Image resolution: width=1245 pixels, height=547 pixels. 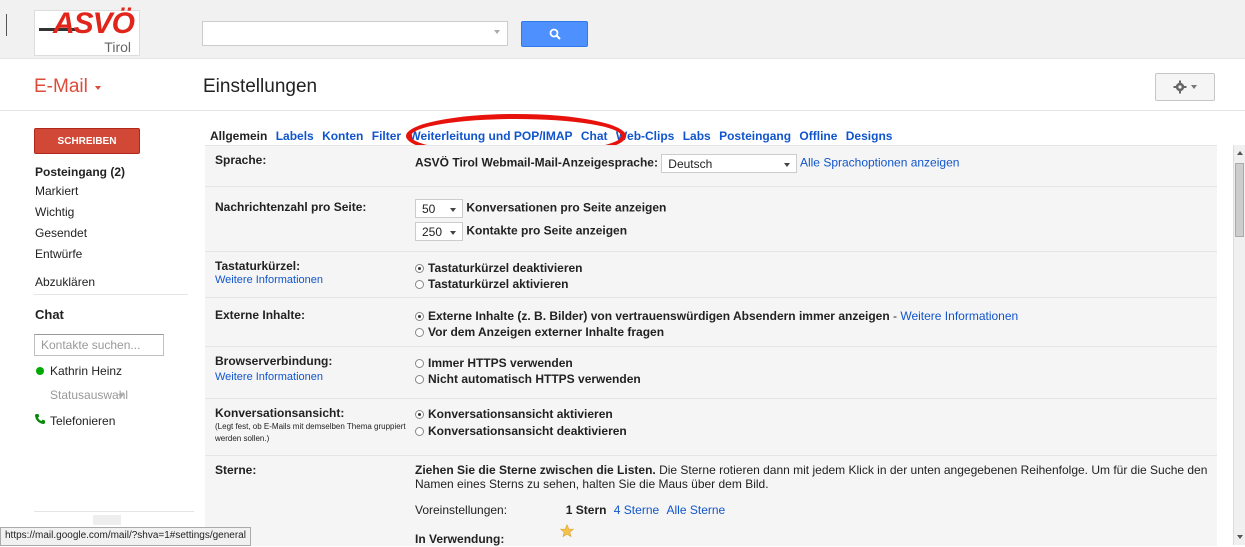 I want to click on contacts-per-page-value: 250, so click(x=432, y=232).